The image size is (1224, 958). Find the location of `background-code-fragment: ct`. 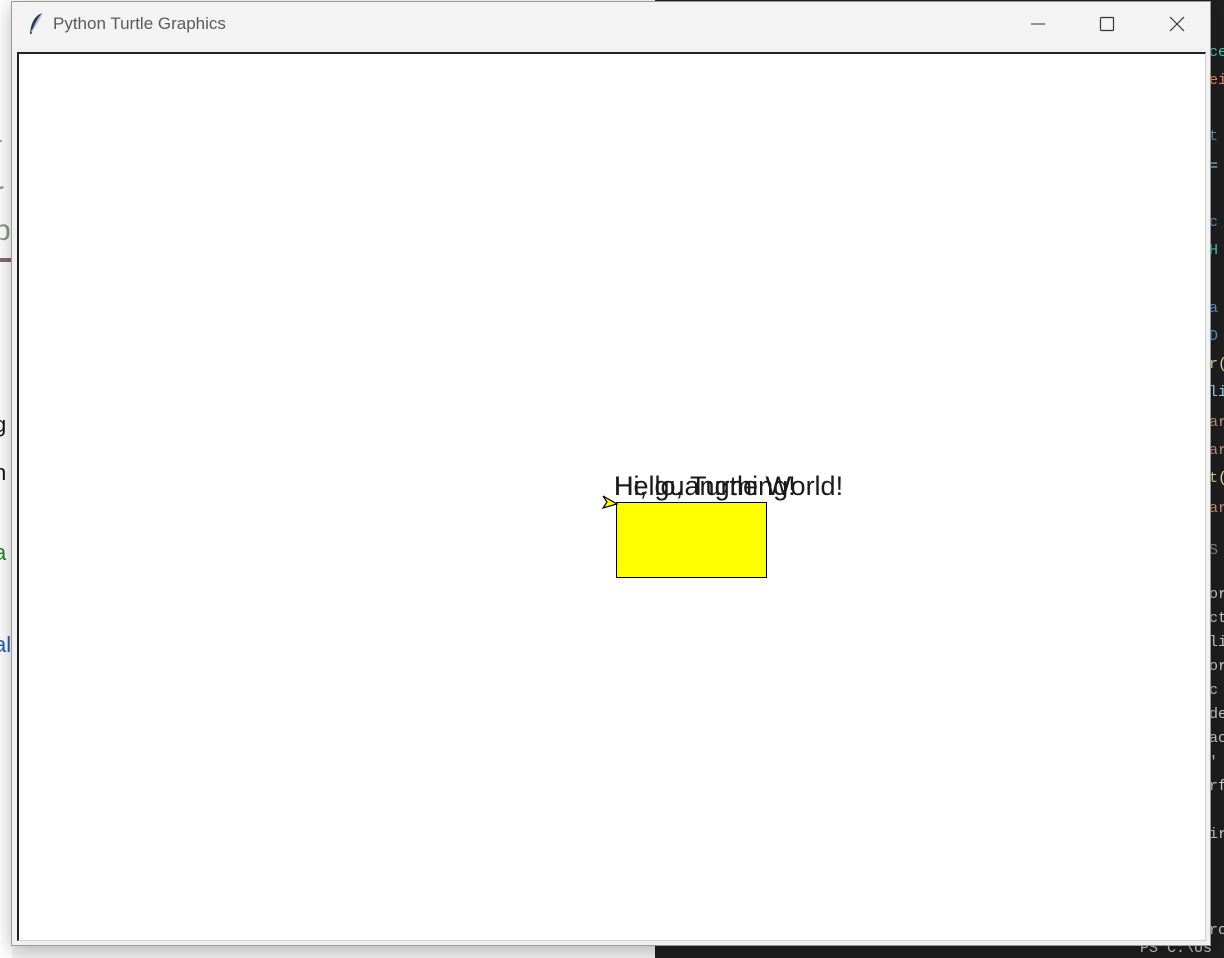

background-code-fragment: ct is located at coordinates (1216, 618).